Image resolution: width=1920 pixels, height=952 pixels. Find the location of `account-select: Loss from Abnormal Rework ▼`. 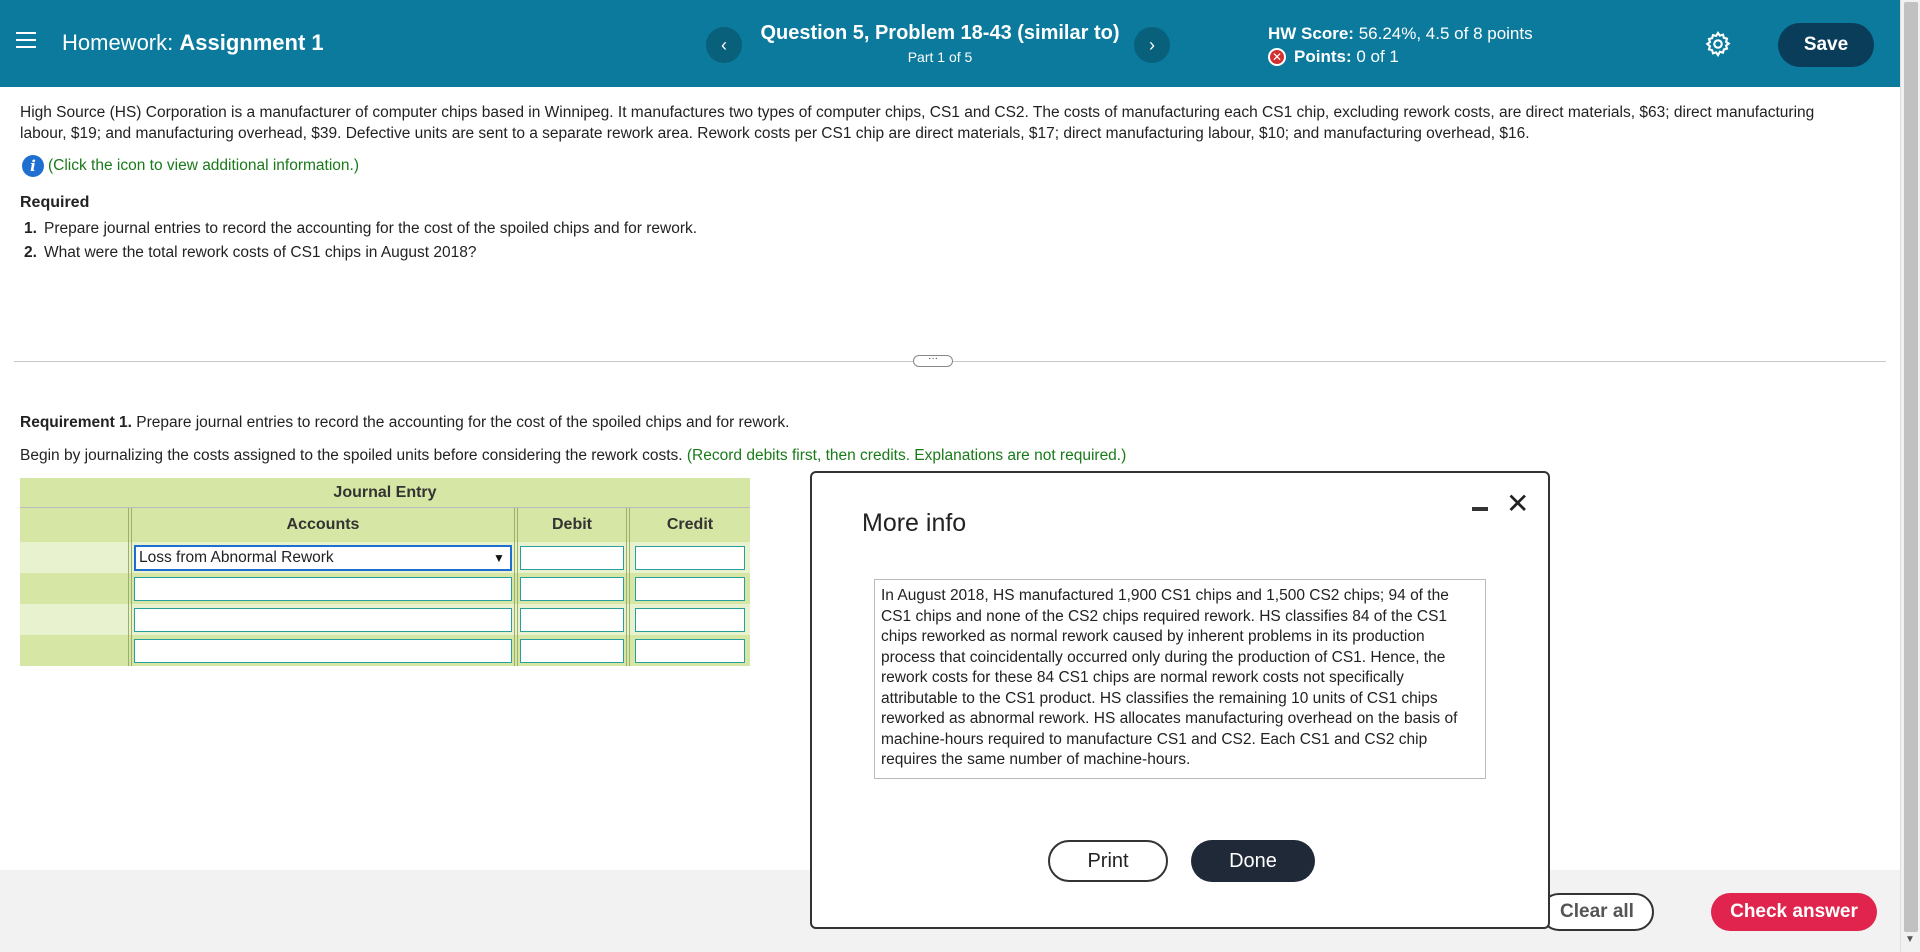

account-select: Loss from Abnormal Rework ▼ is located at coordinates (323, 557).